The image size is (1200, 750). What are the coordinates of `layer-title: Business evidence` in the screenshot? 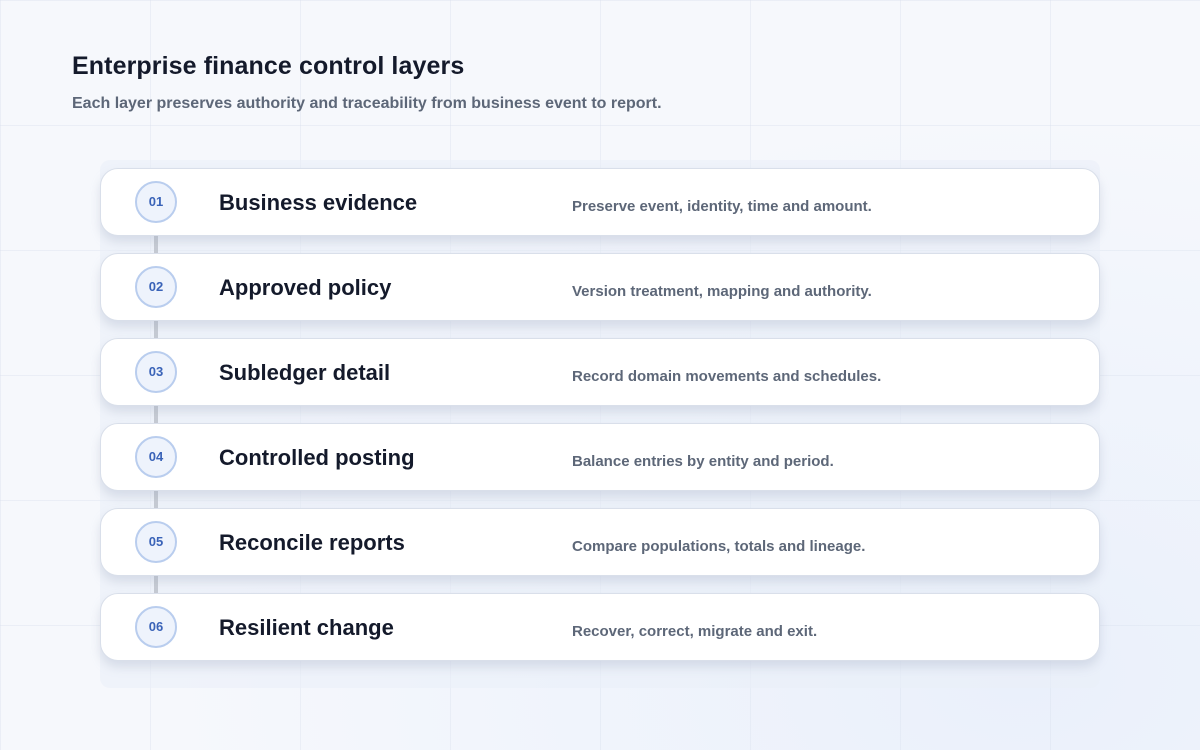 It's located at (318, 202).